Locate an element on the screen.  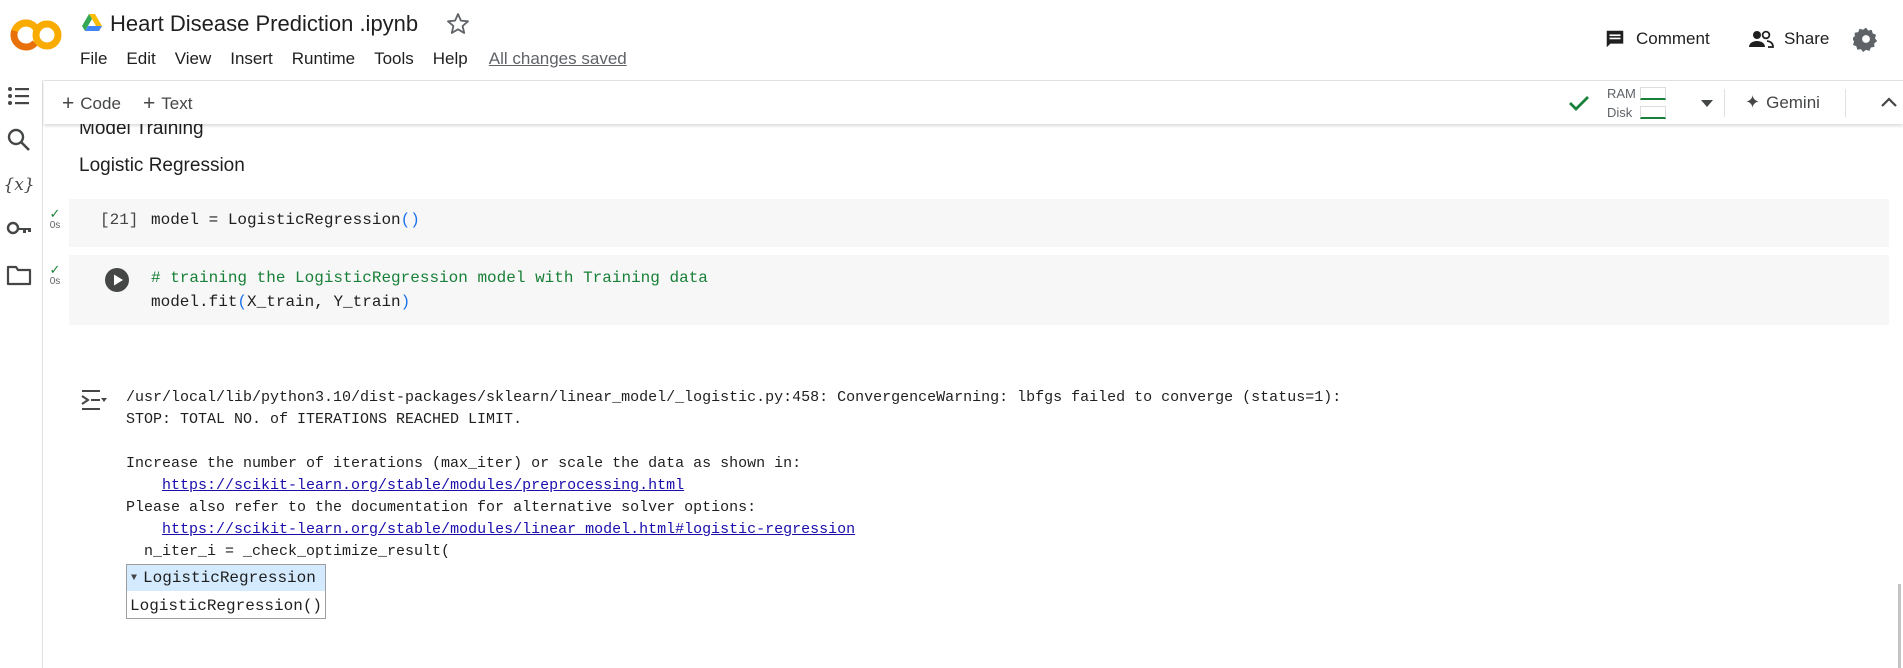
gemini-label: Gemini is located at coordinates (1793, 102).